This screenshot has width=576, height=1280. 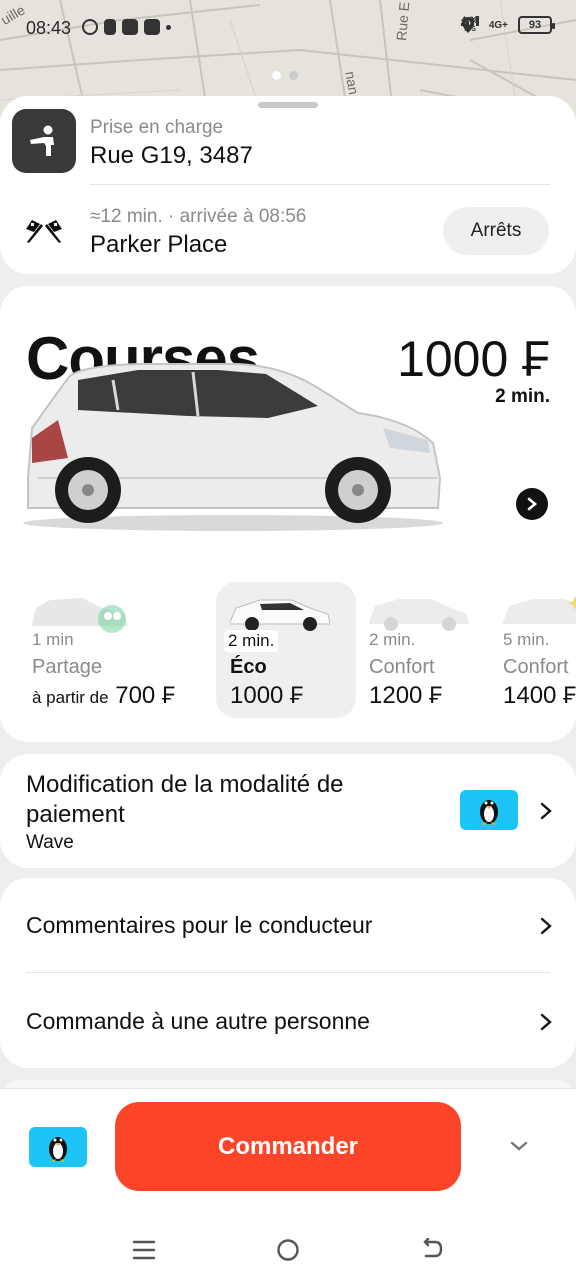 I want to click on home-button, so click(x=288, y=1250).